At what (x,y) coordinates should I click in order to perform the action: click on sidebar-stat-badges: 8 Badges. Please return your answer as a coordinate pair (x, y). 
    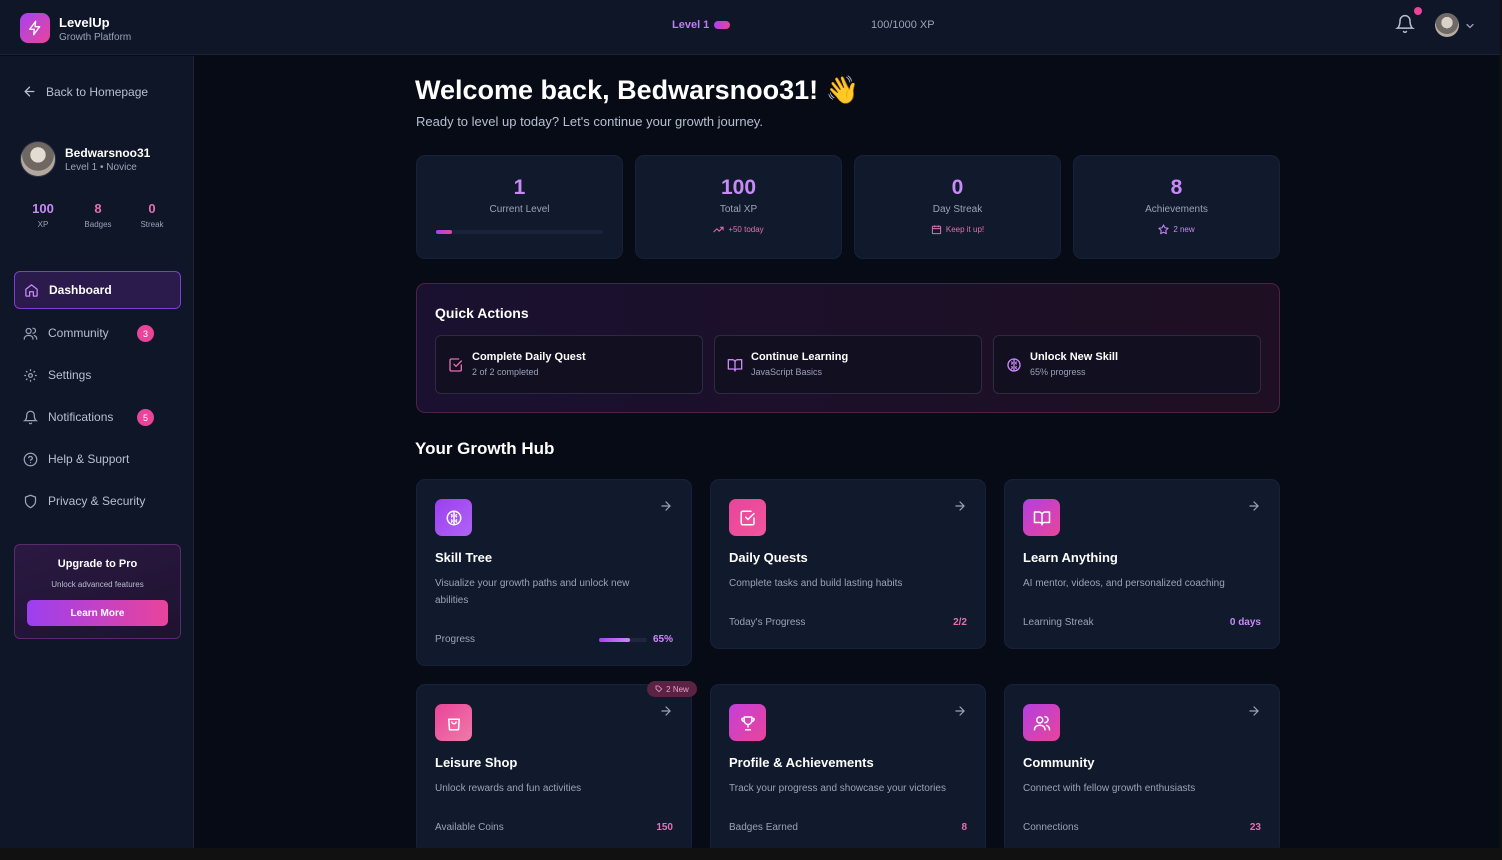
    Looking at the image, I should click on (98, 215).